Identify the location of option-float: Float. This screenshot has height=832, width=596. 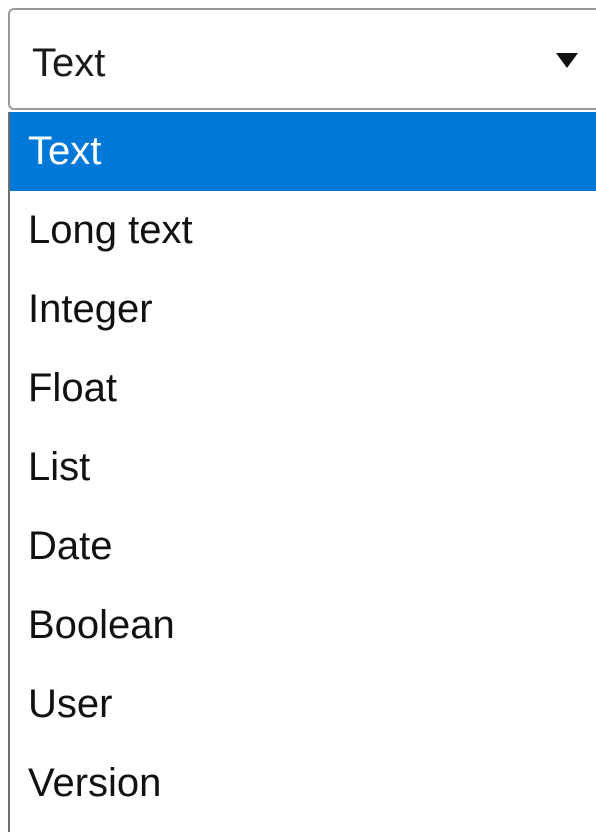
(303, 388).